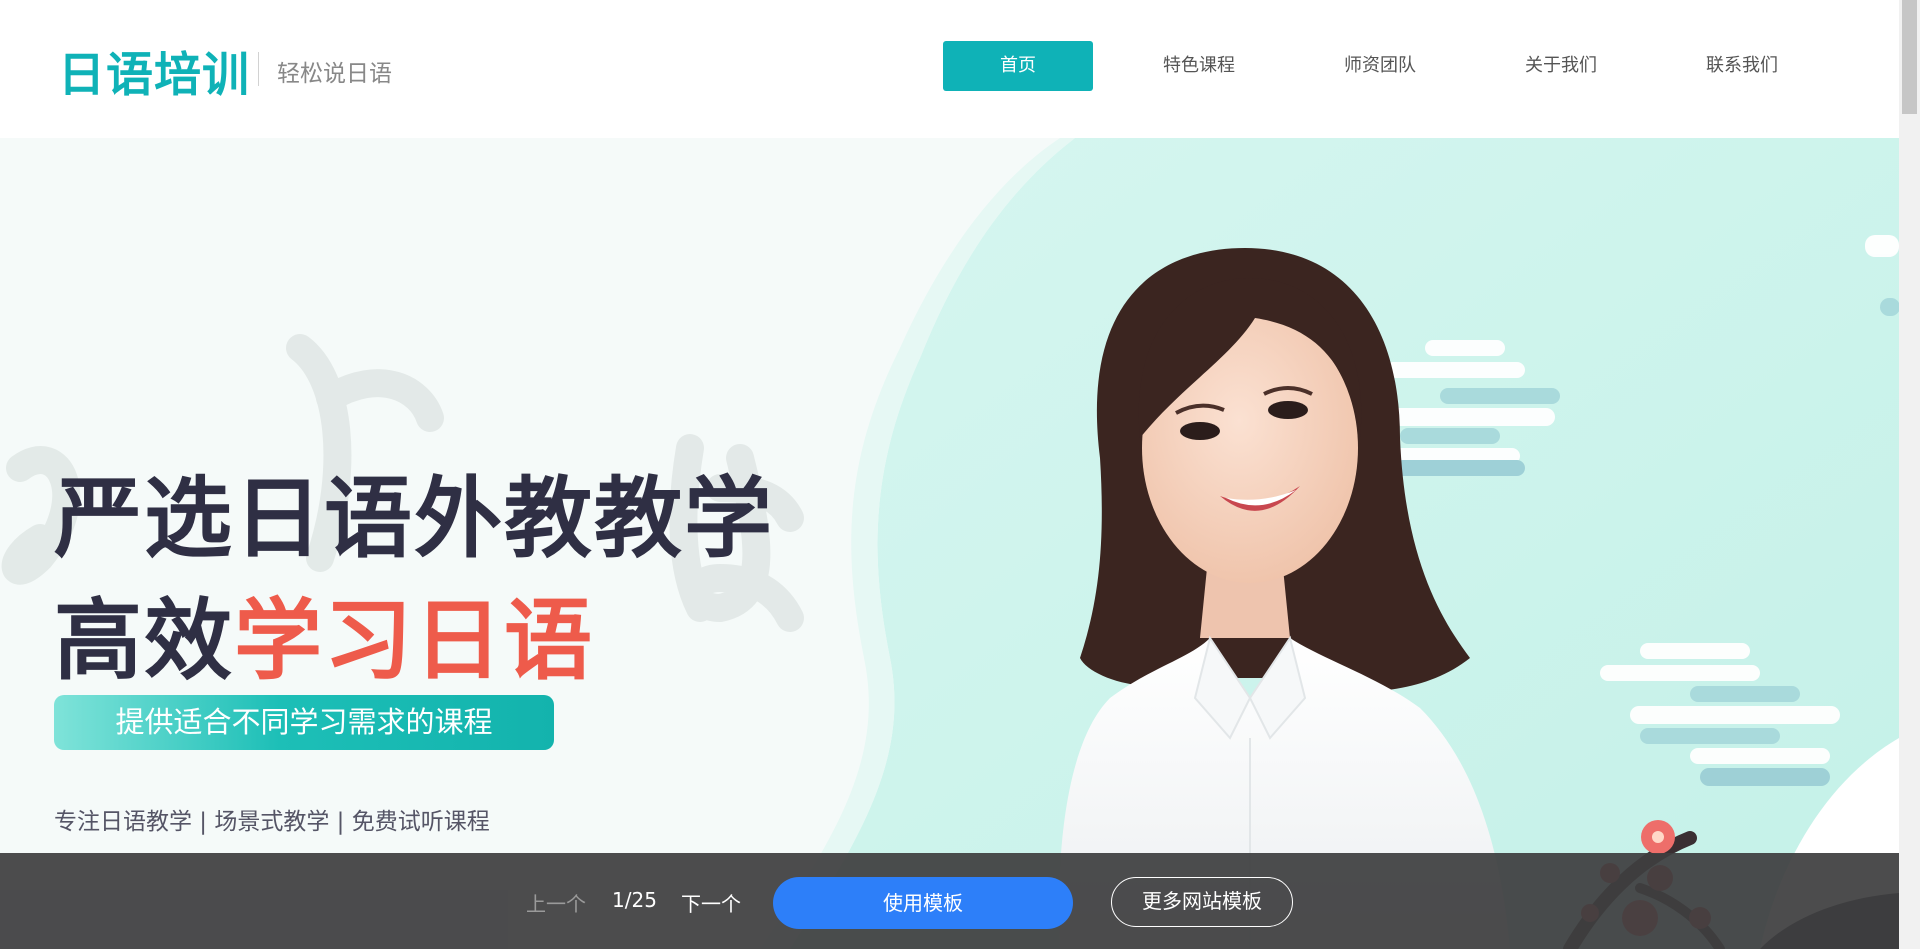 Image resolution: width=1920 pixels, height=949 pixels. What do you see at coordinates (334, 74) in the screenshot?
I see `brand-tagline: 轻松说日语` at bounding box center [334, 74].